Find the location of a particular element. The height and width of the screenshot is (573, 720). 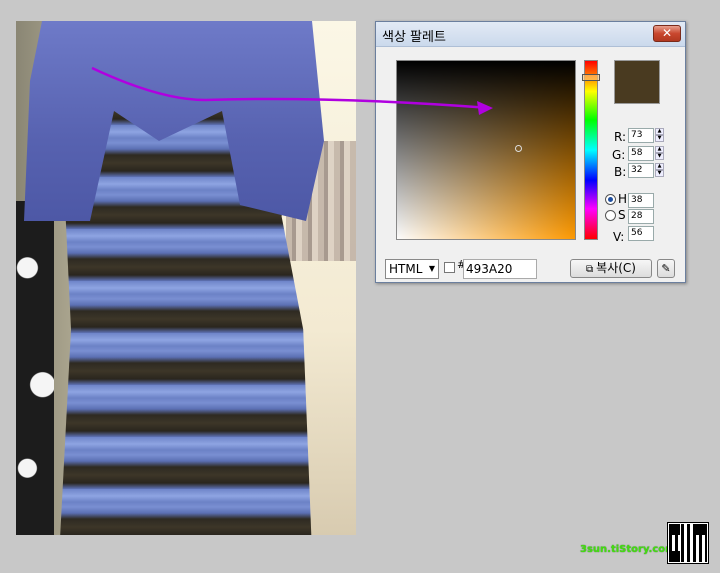

hue-slider-thumb is located at coordinates (591, 77).